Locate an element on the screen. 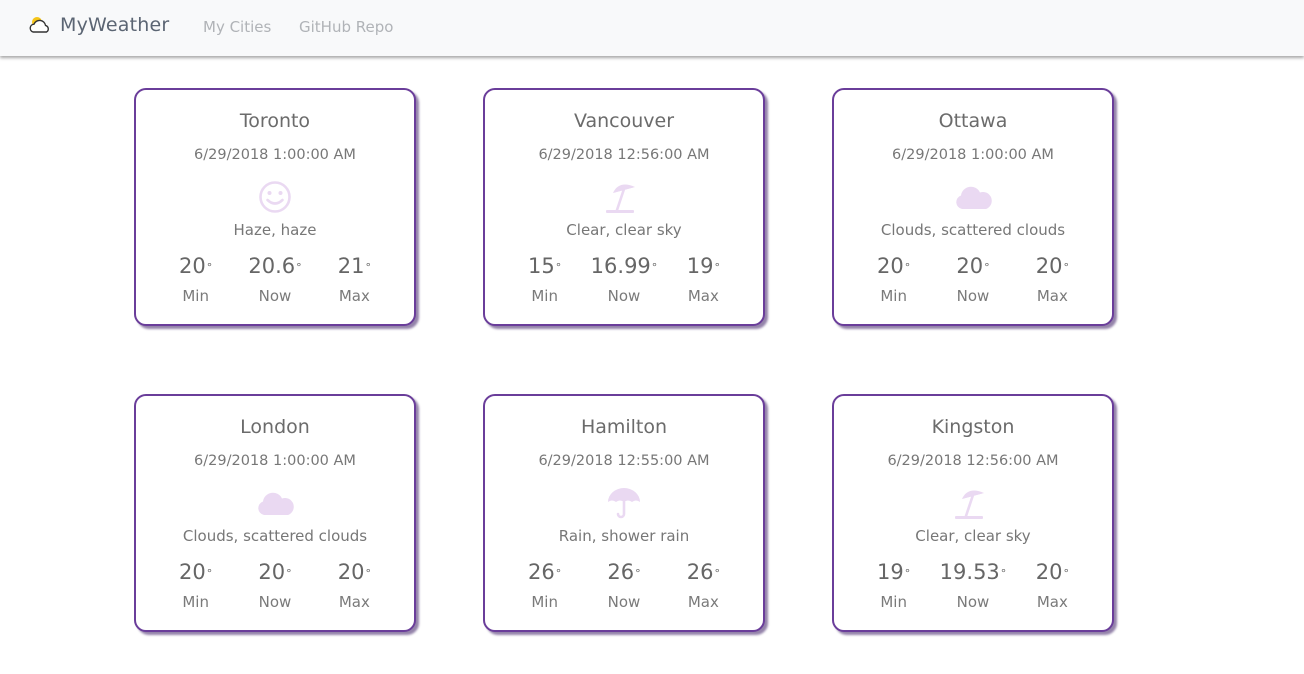 Image resolution: width=1304 pixels, height=674 pixels. cloud-icon is located at coordinates (275, 503).